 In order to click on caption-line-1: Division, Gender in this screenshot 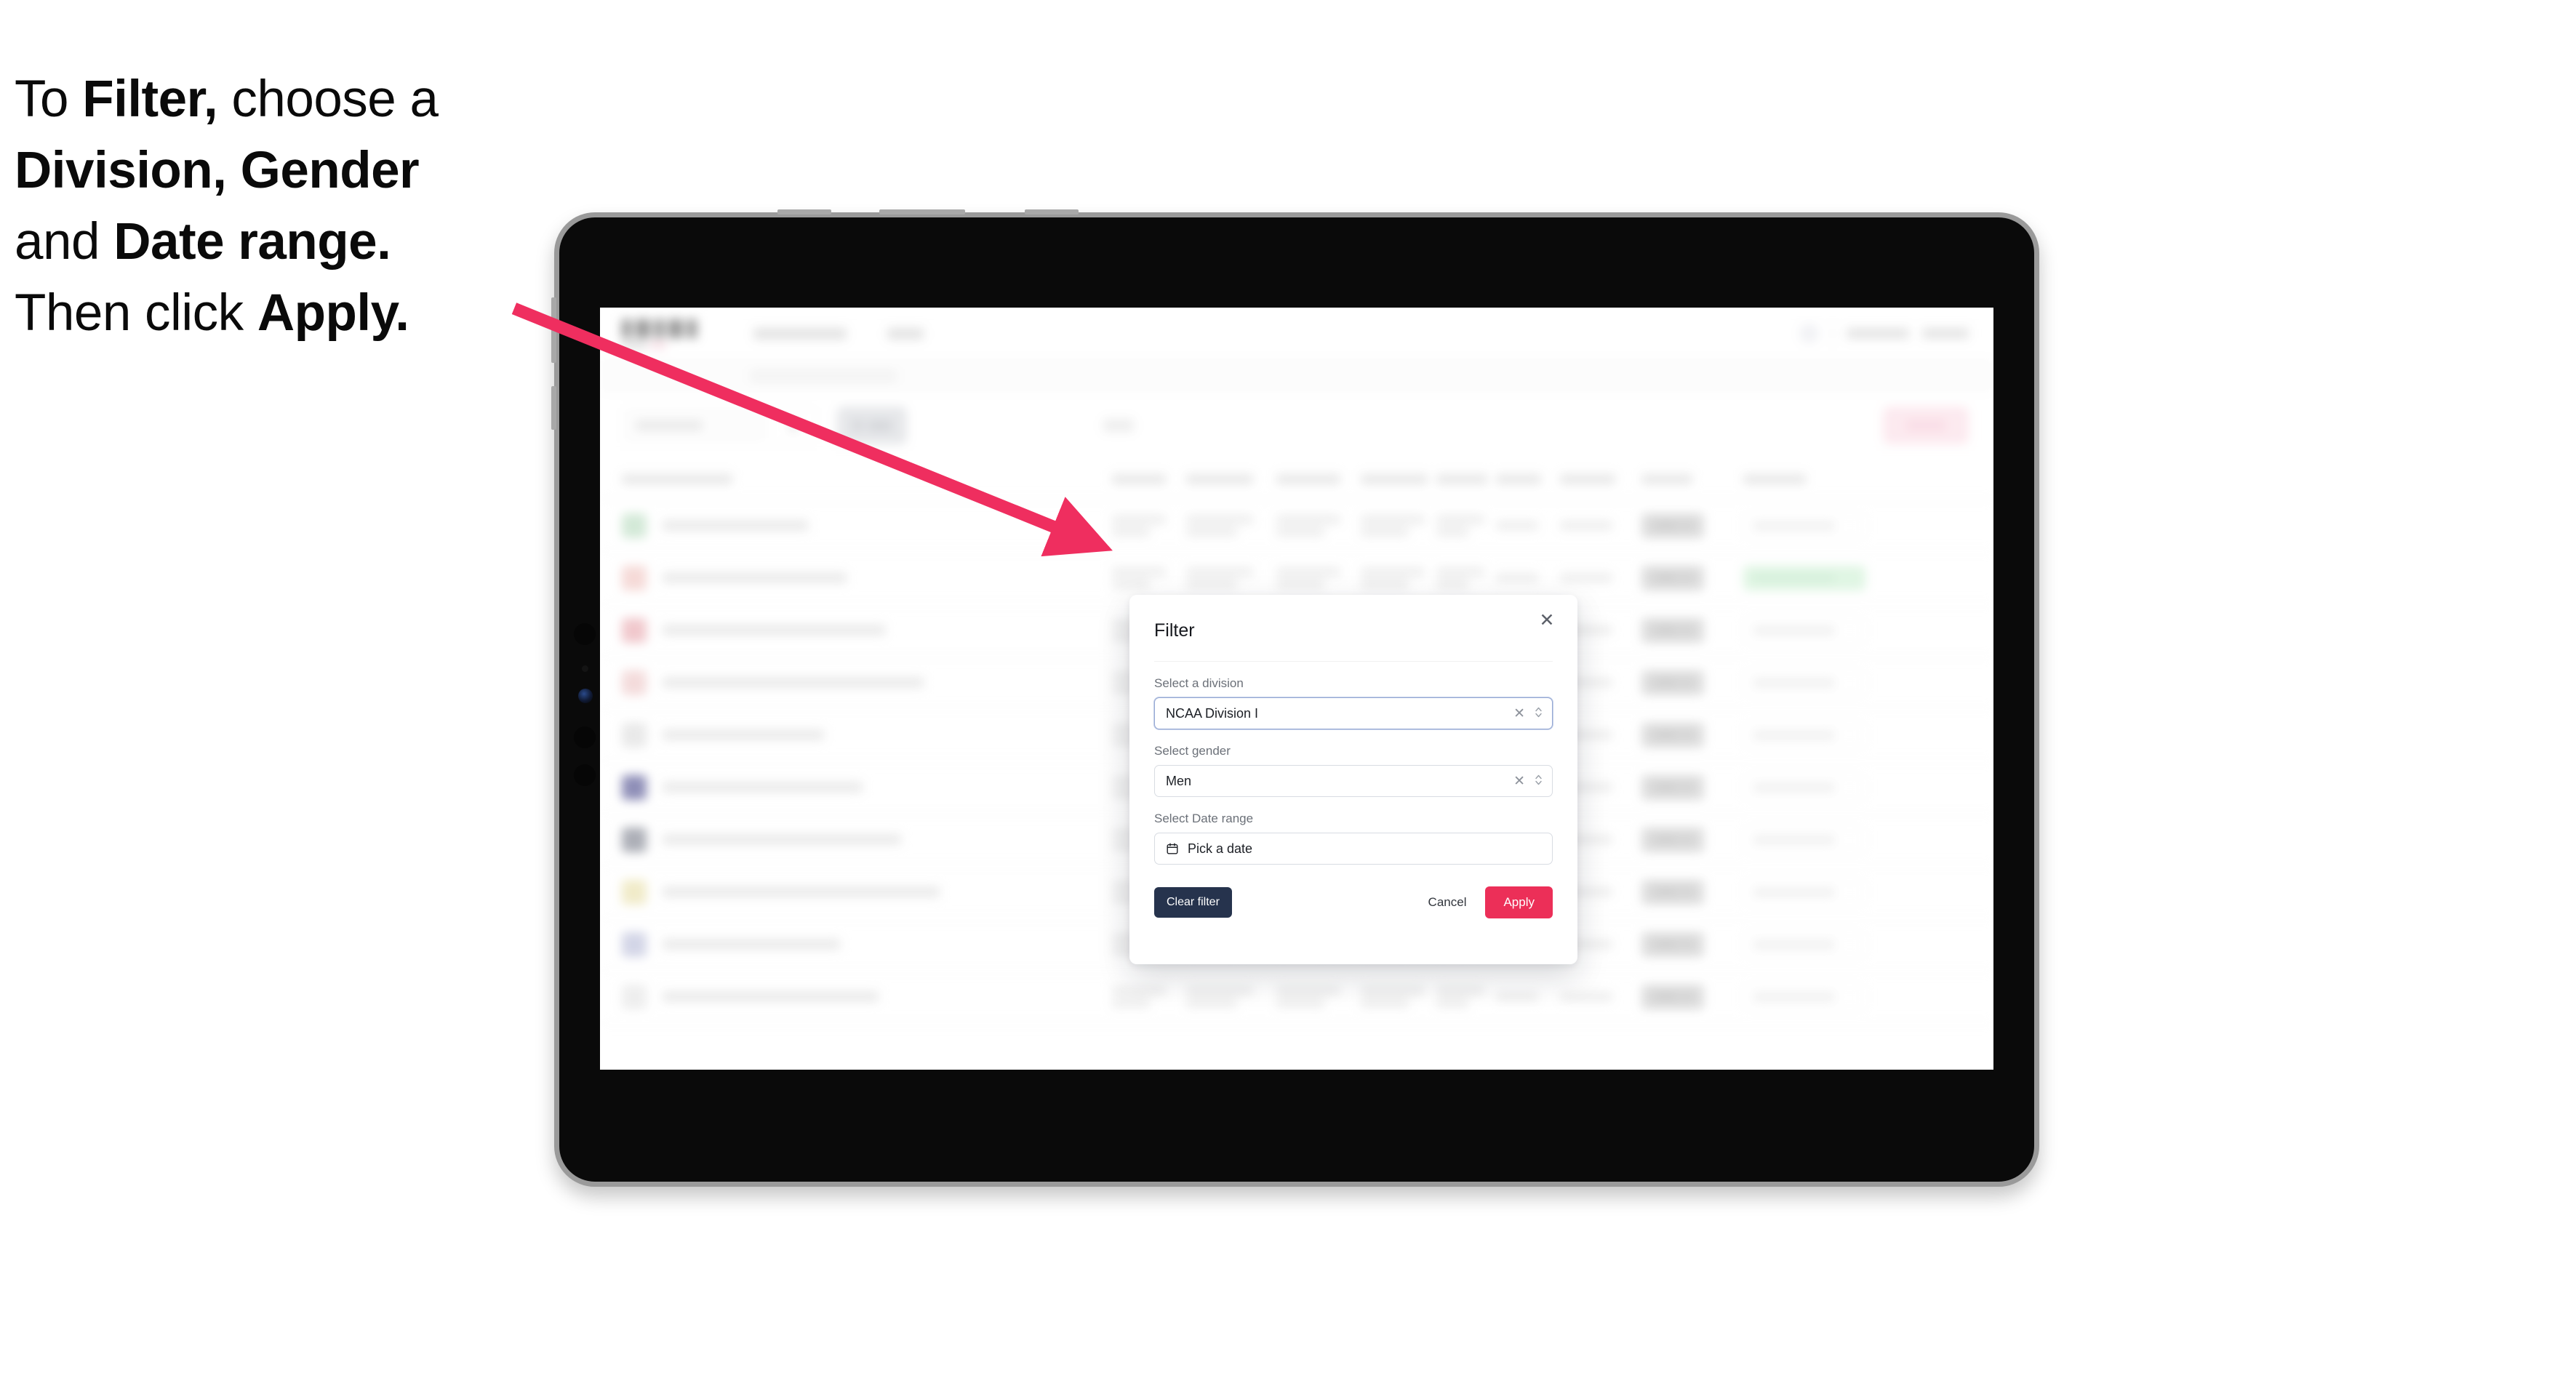, I will do `click(217, 170)`.